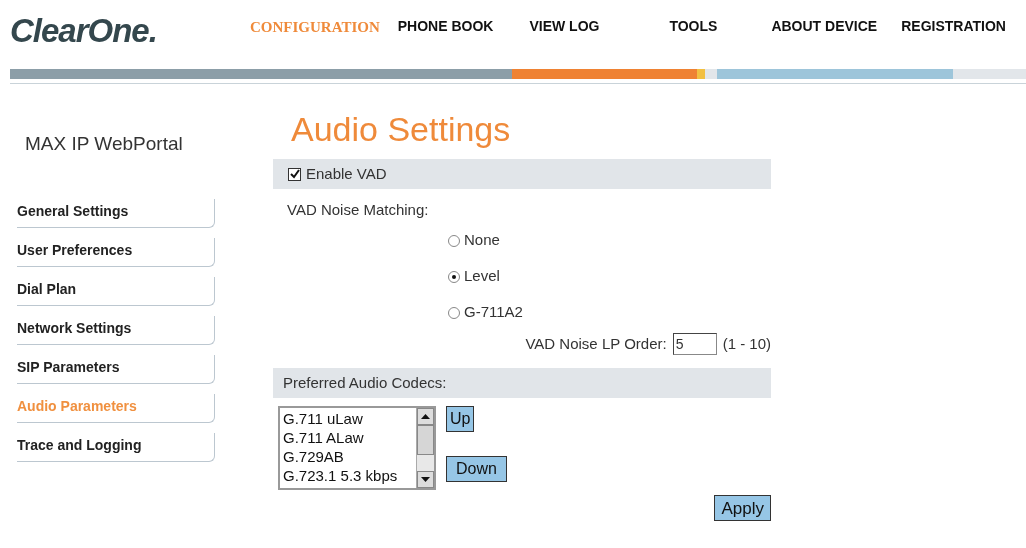 The height and width of the screenshot is (548, 1026). What do you see at coordinates (358, 210) in the screenshot?
I see `field-label: VAD Noise Matching:` at bounding box center [358, 210].